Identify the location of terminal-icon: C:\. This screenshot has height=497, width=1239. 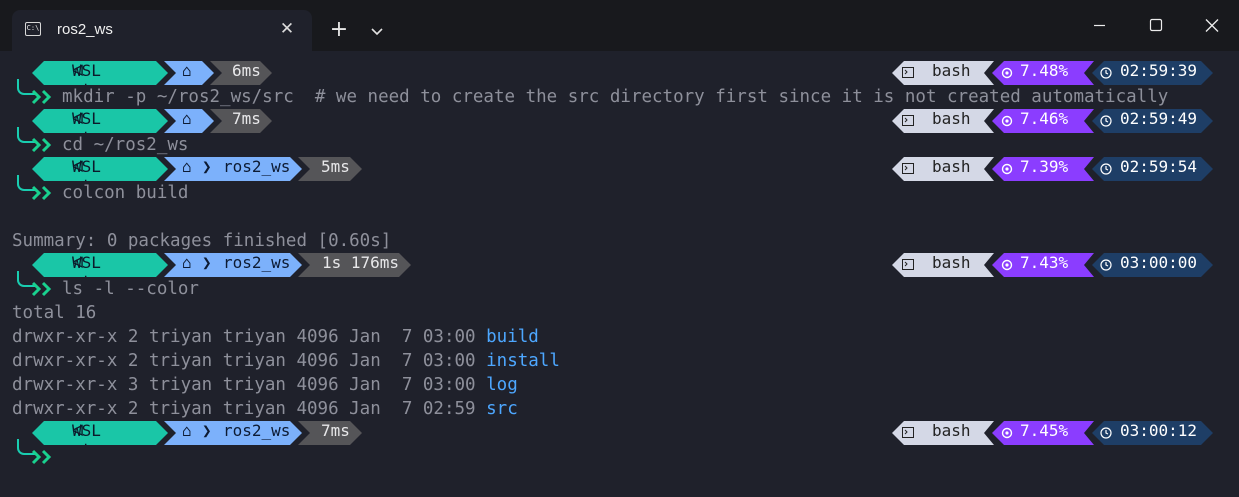
(33, 29).